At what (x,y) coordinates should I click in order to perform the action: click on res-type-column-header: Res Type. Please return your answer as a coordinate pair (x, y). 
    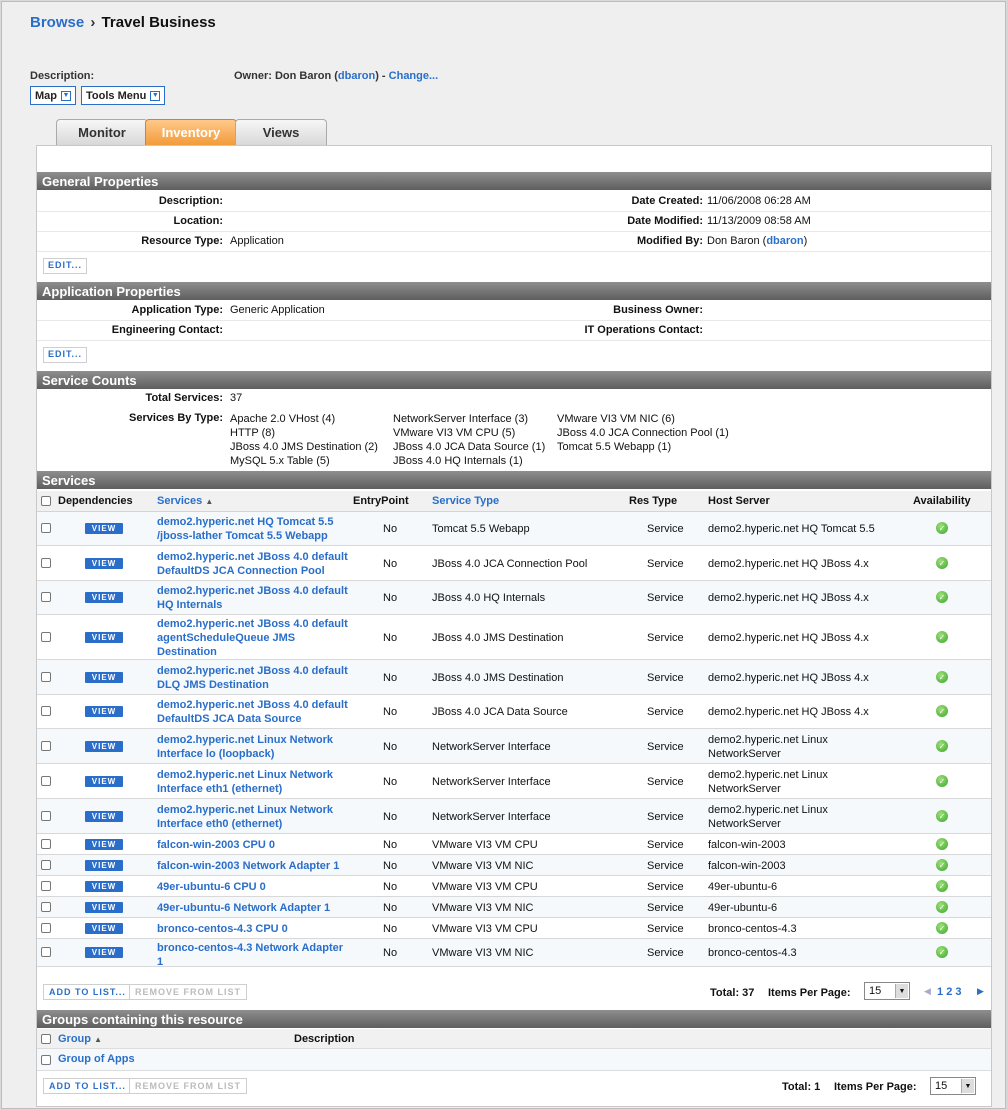
    Looking at the image, I should click on (653, 501).